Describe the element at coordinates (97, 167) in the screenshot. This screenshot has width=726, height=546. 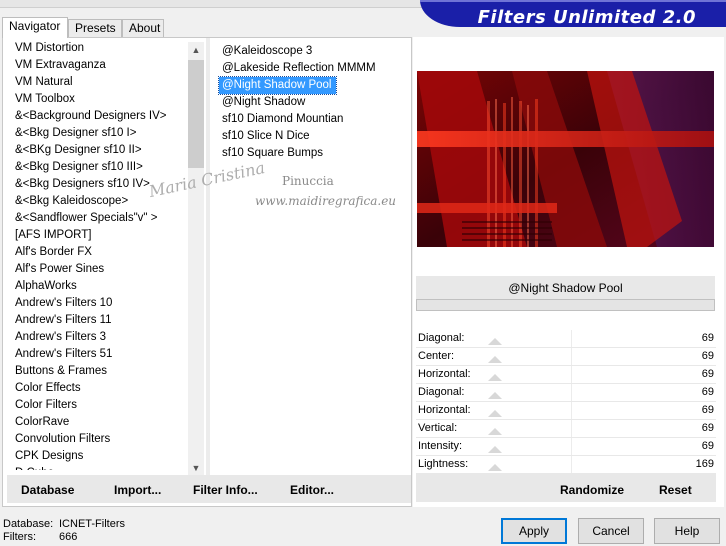
I see `category-item: &<Bkg Designer sf10 III>` at that location.